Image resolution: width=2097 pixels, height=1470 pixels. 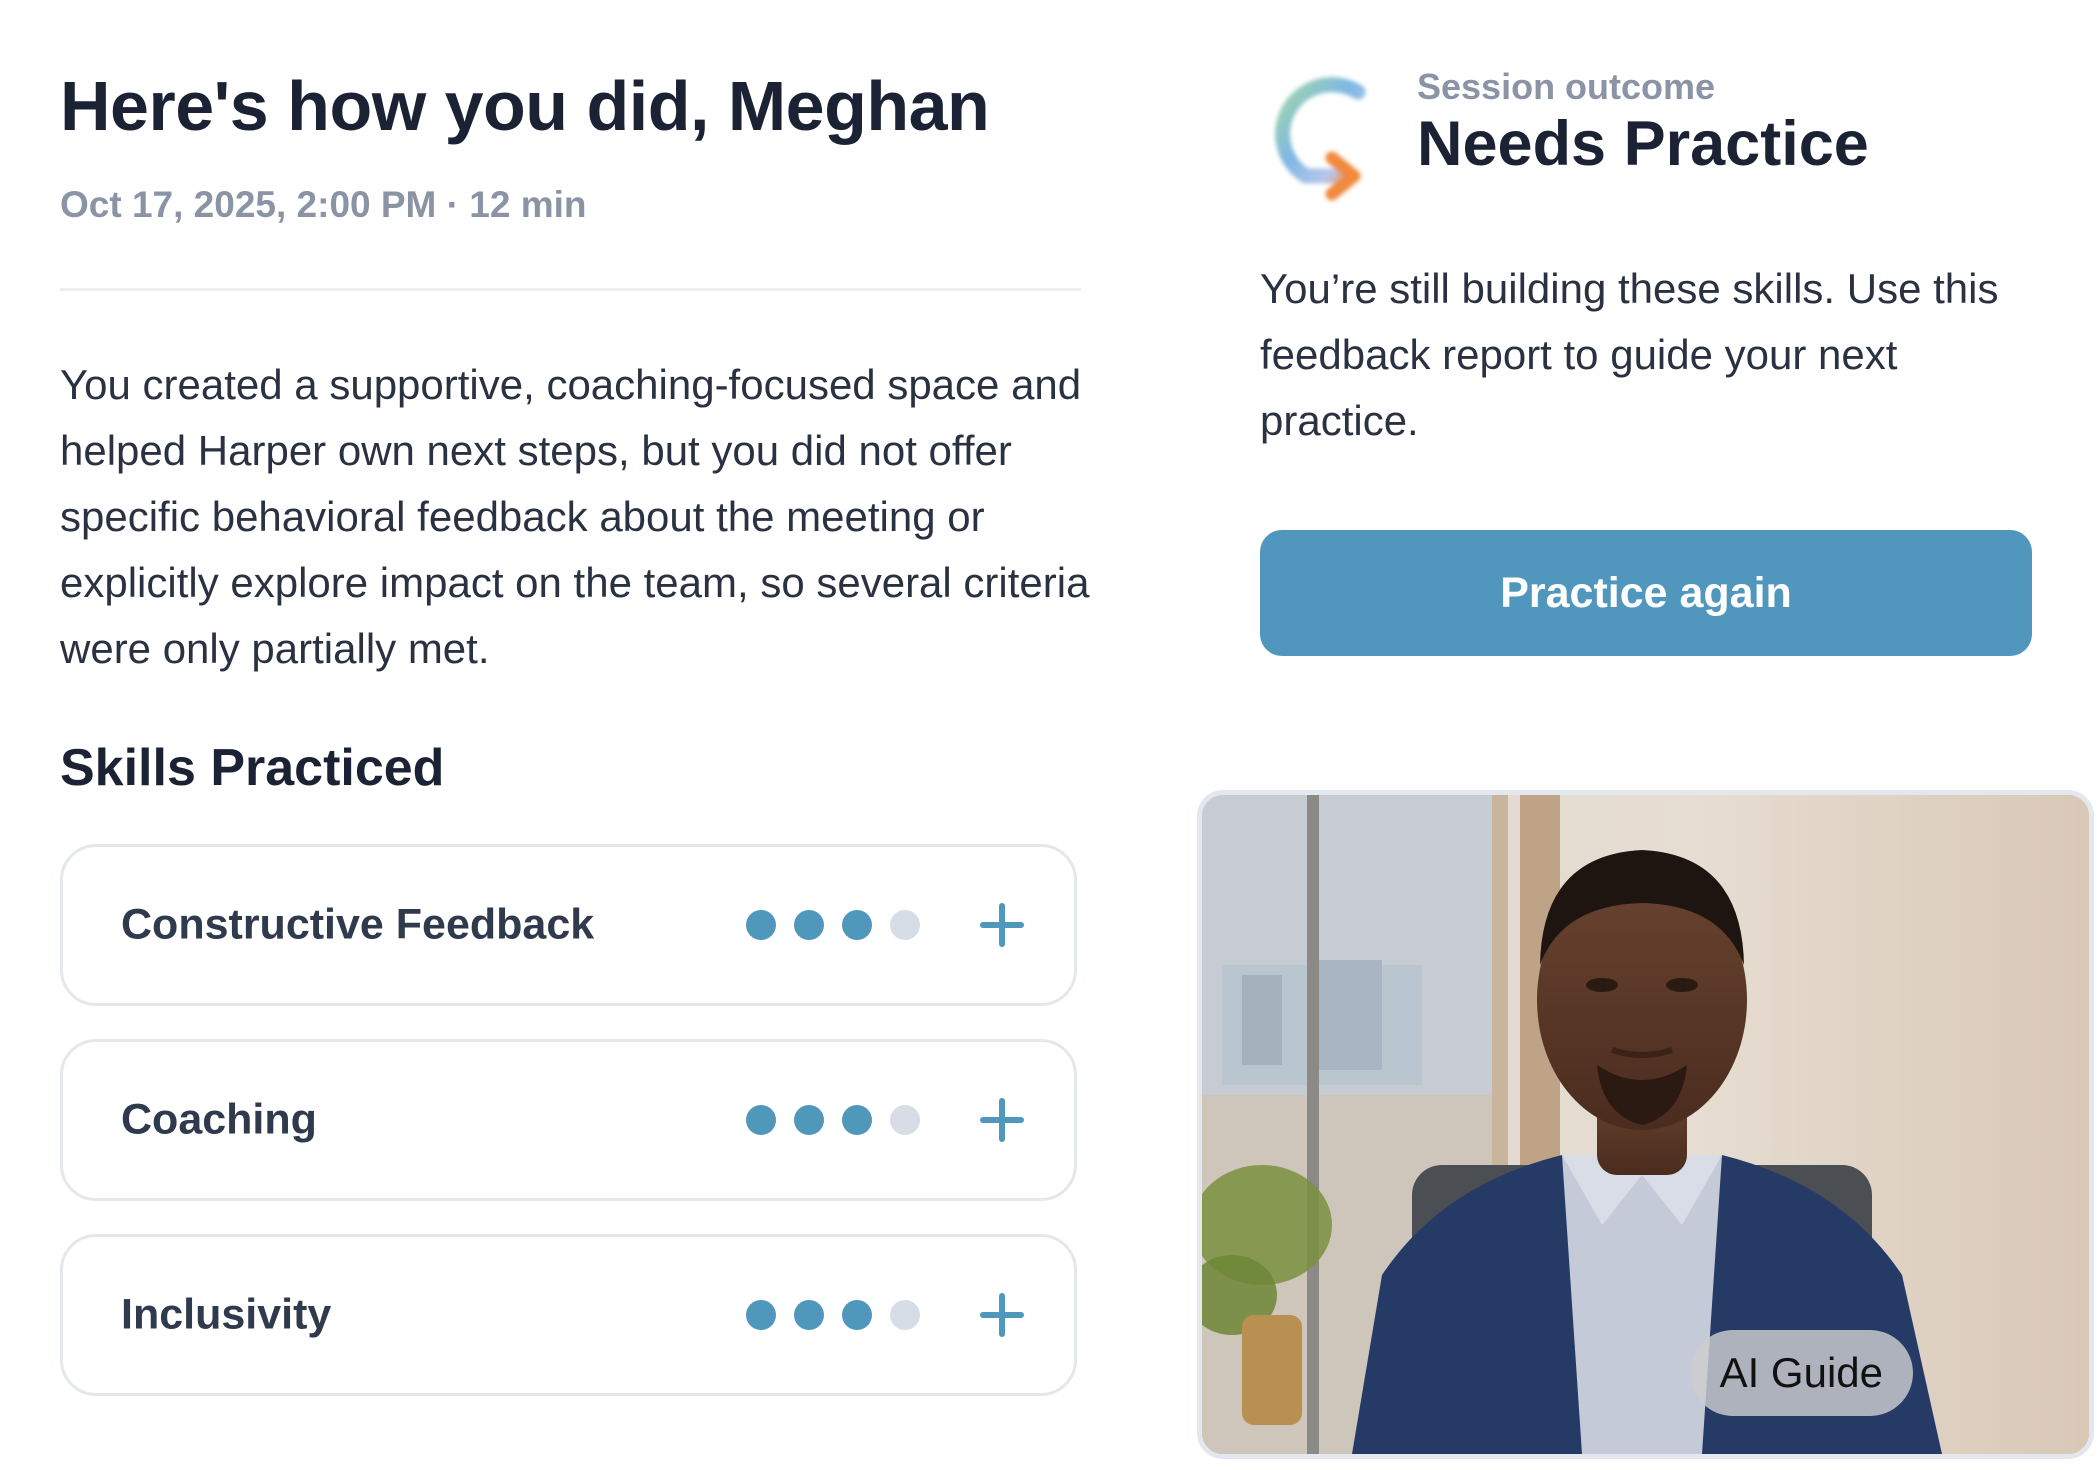 What do you see at coordinates (226, 1314) in the screenshot?
I see `skill-label: Inclusivity` at bounding box center [226, 1314].